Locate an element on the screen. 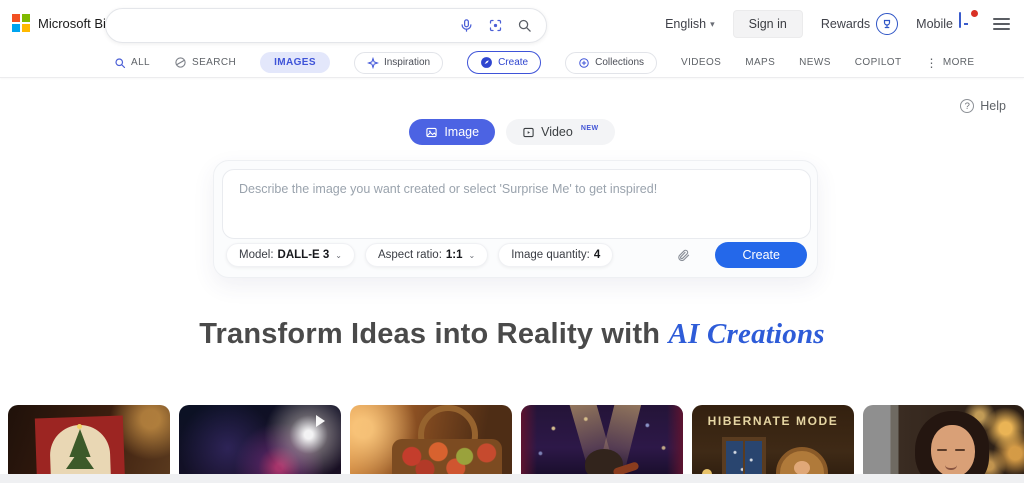 Image resolution: width=1024 pixels, height=483 pixels. search-input is located at coordinates (291, 25).